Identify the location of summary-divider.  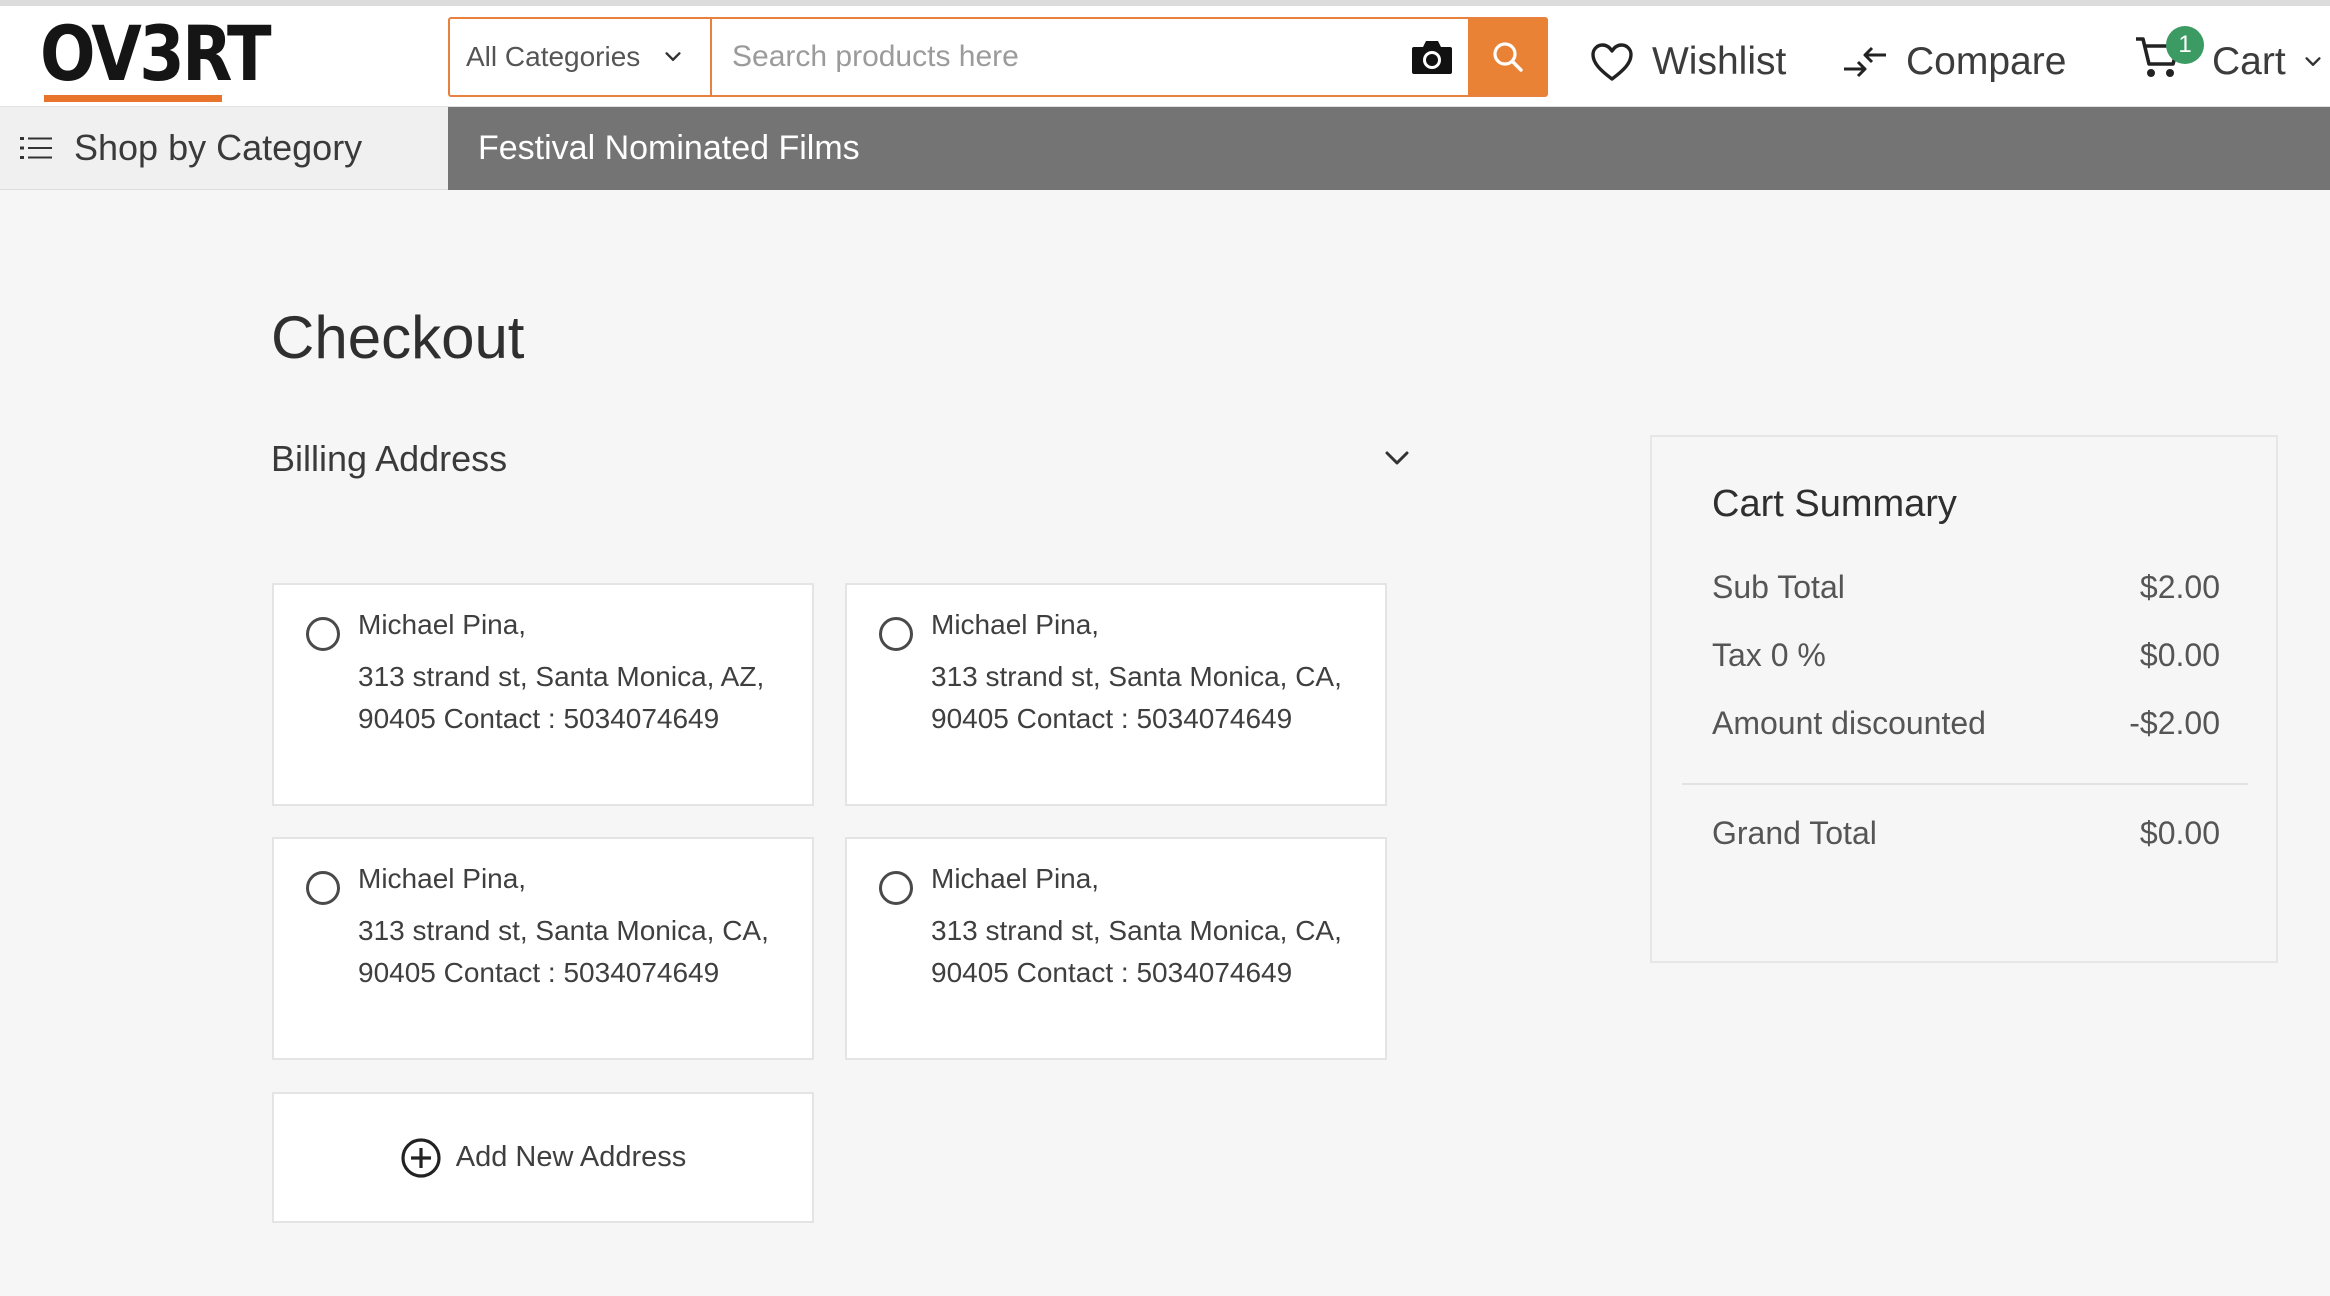
(1965, 784).